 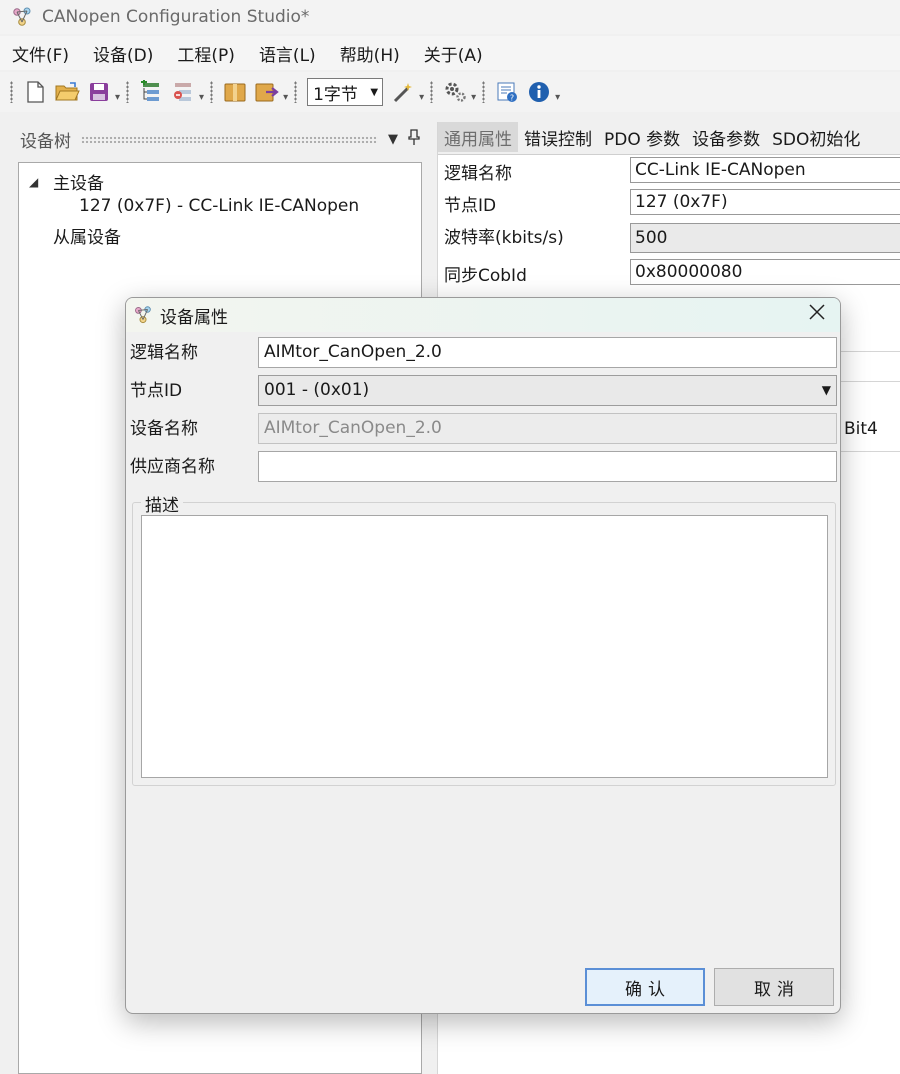 What do you see at coordinates (156, 391) in the screenshot?
I see `node-id-label: 节点ID` at bounding box center [156, 391].